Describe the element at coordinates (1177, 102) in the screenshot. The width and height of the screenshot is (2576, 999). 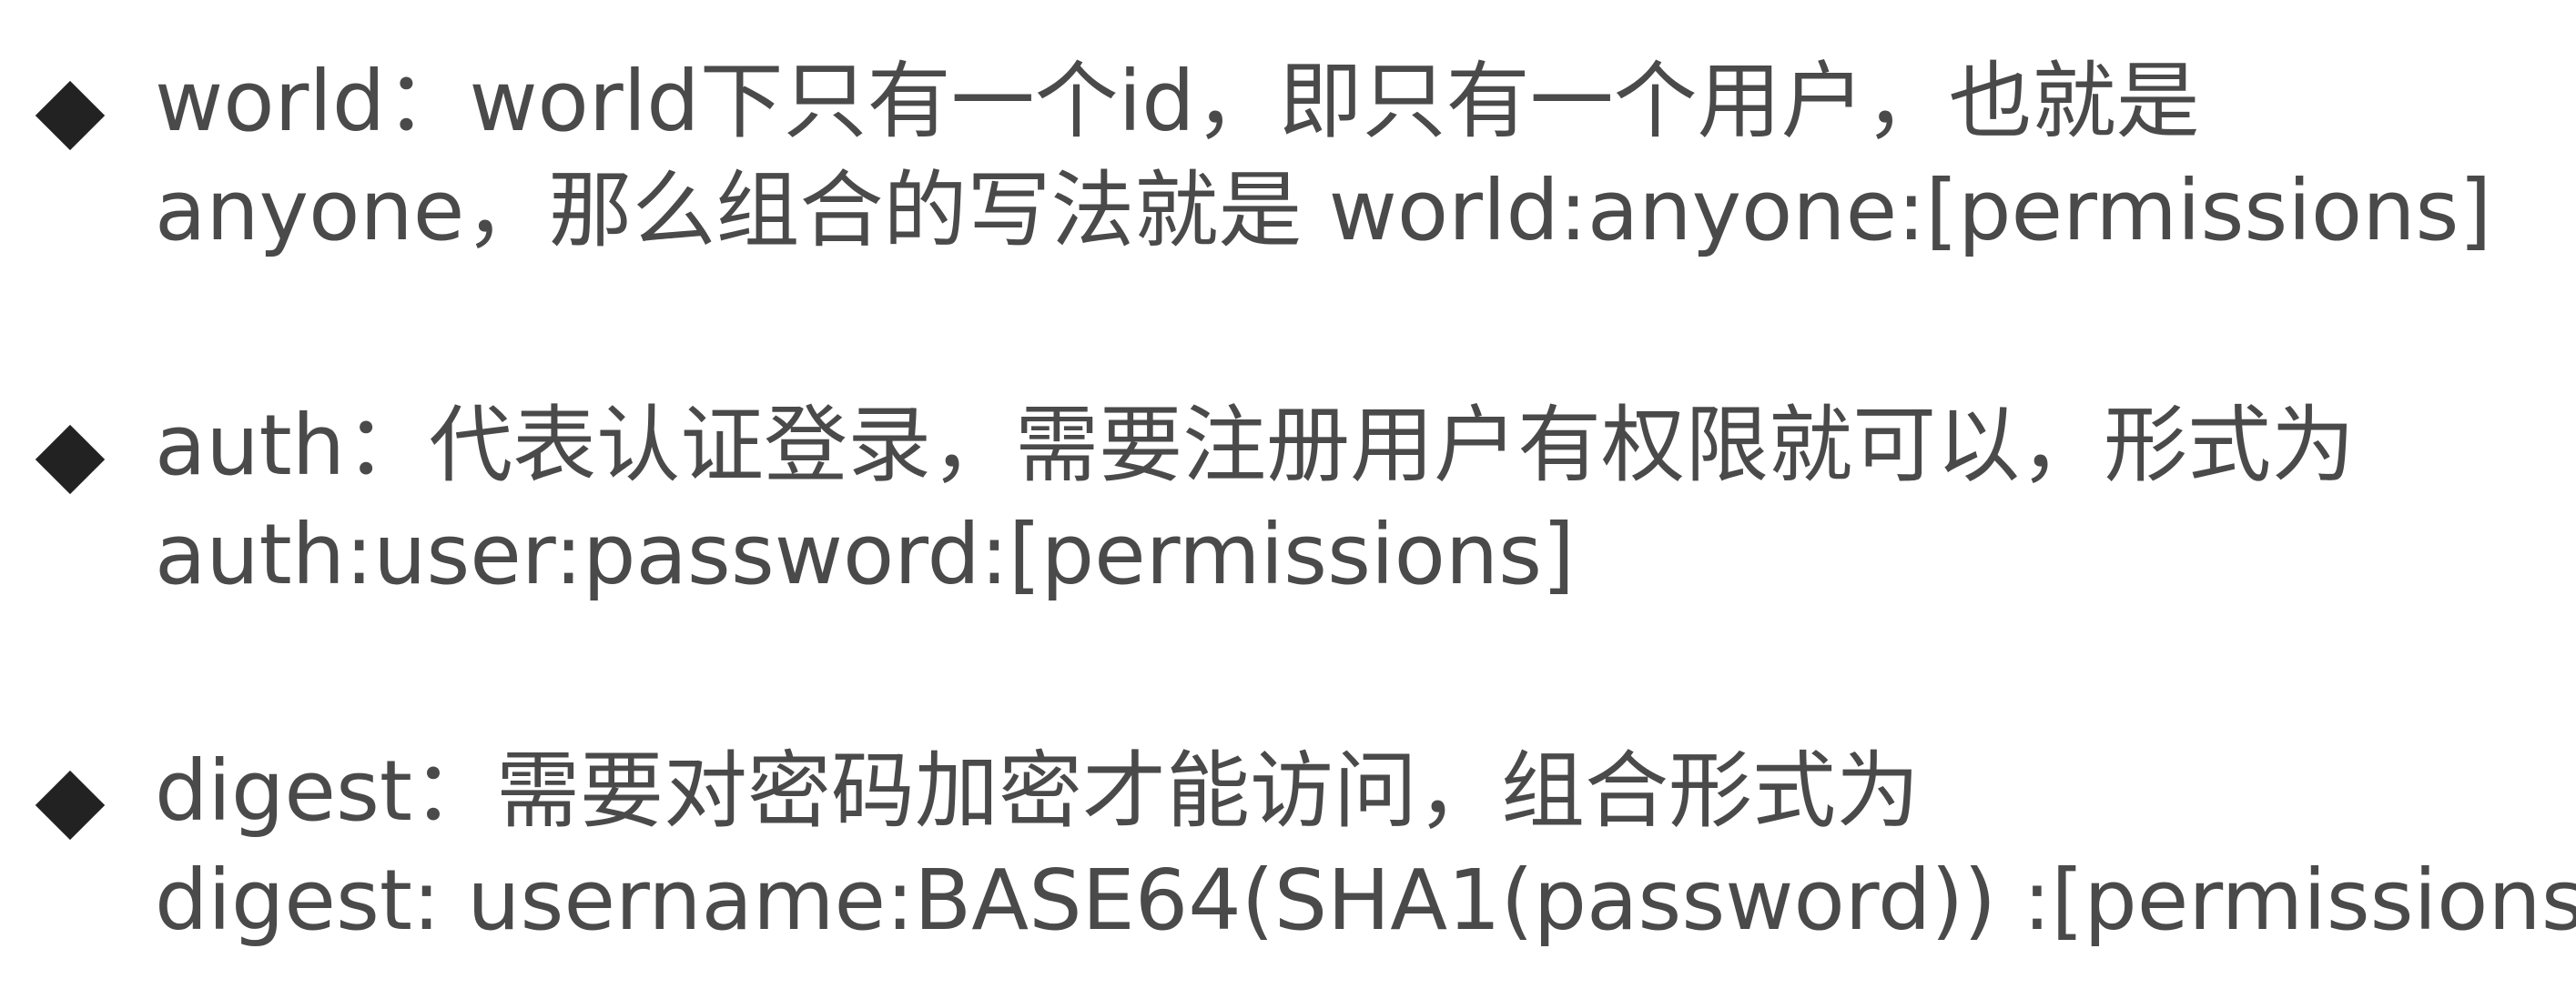
I see `bullet-line-1: world：world下只有一个id，即只有一个用户，也就是` at that location.